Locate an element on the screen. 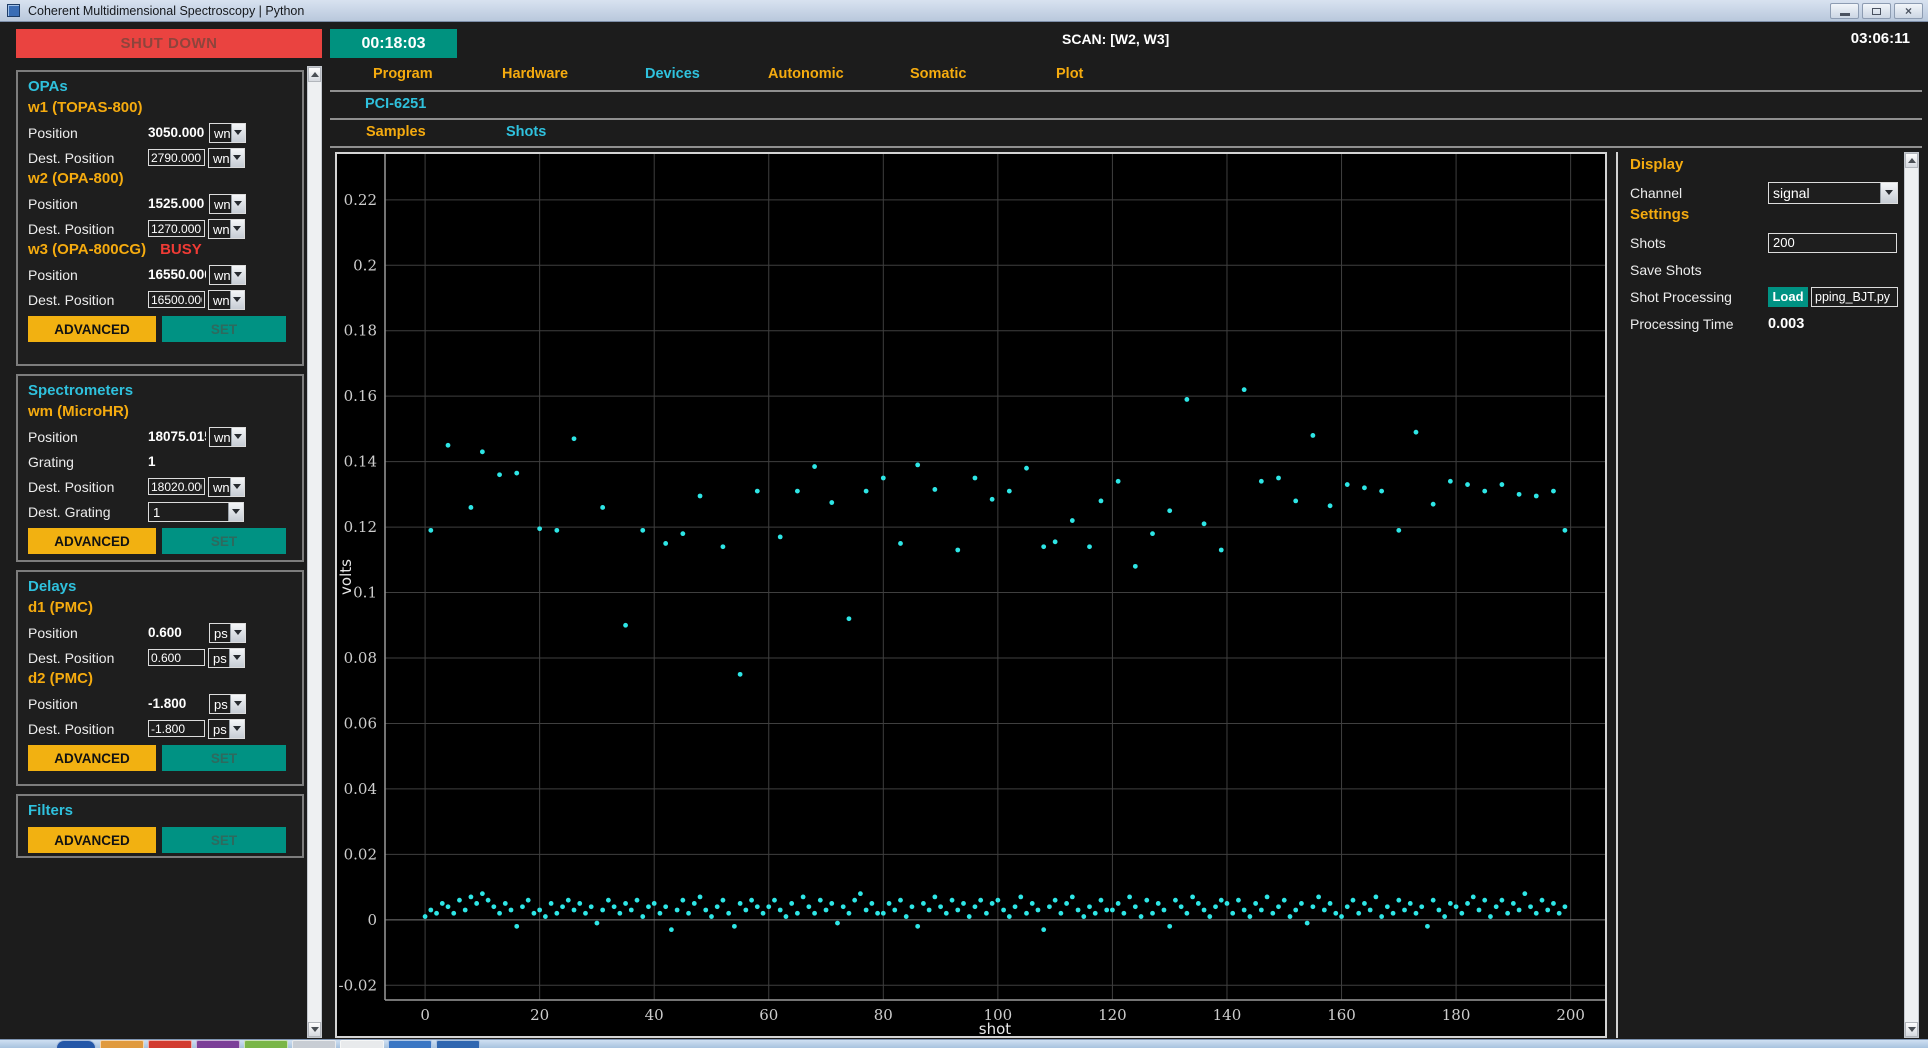  w2-position-units-select: wn is located at coordinates (227, 203).